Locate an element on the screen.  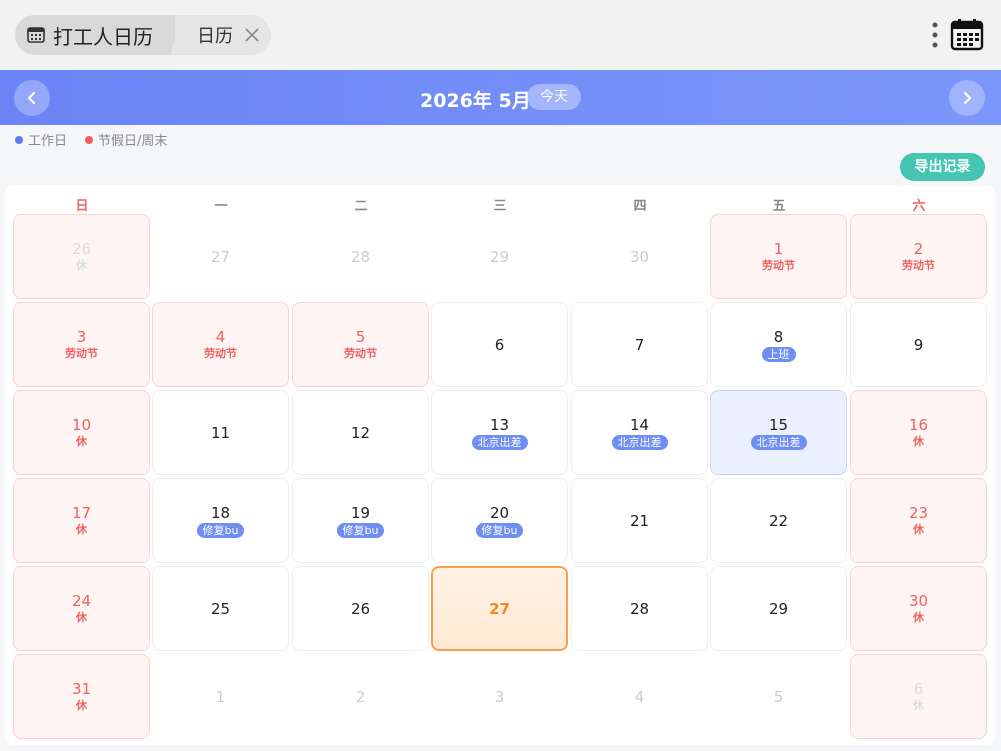
day-number: 23 is located at coordinates (918, 513).